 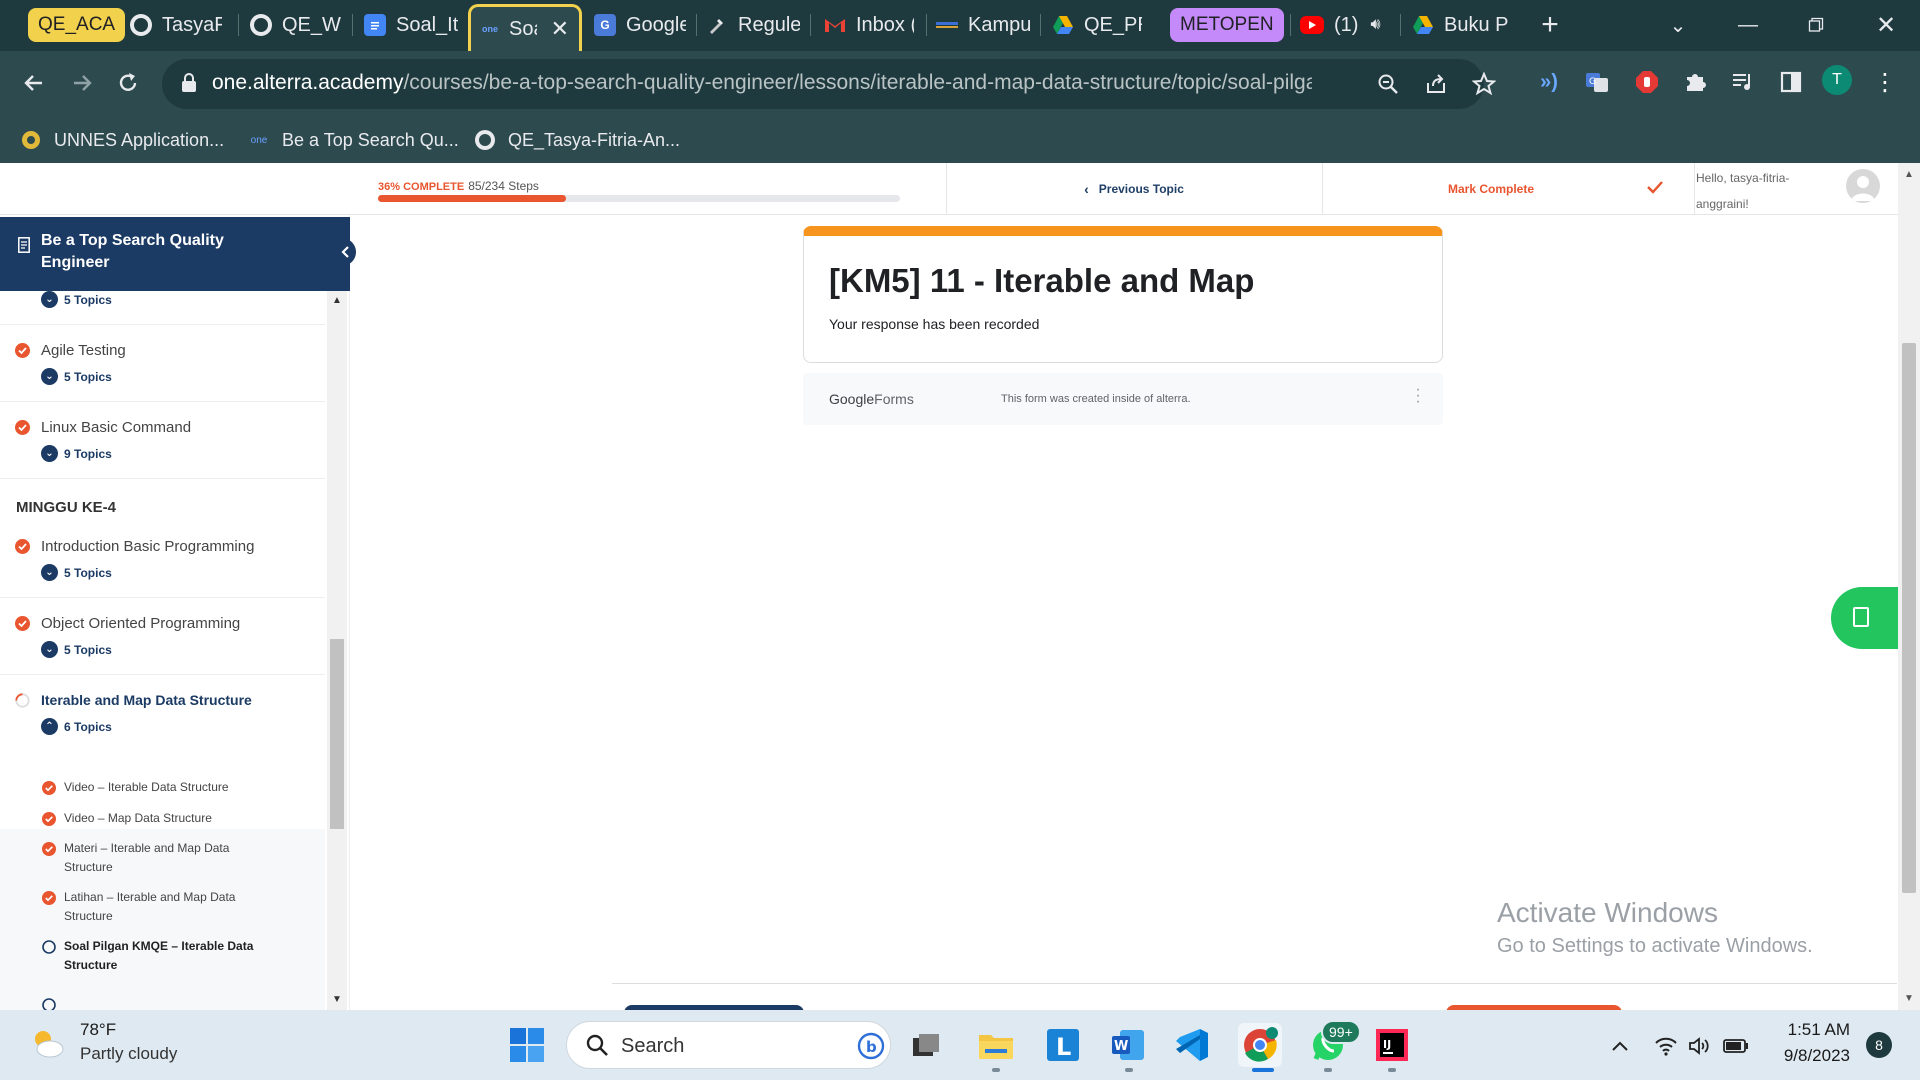 I want to click on lesson-item: ⌄ 5 Topics, so click(x=162, y=308).